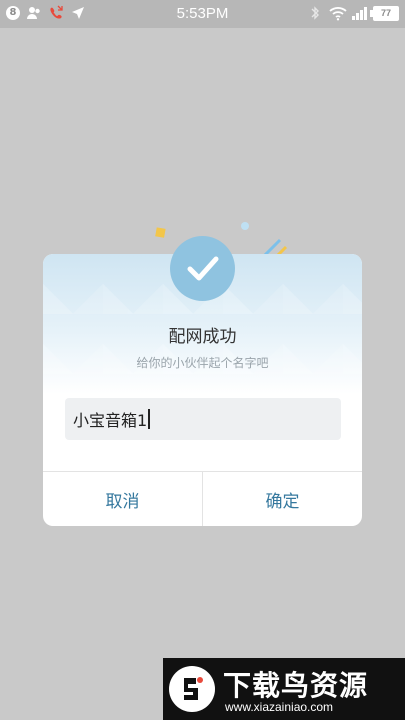 This screenshot has width=405, height=720. Describe the element at coordinates (296, 685) in the screenshot. I see `watermark-title: 下载鸟资源` at that location.